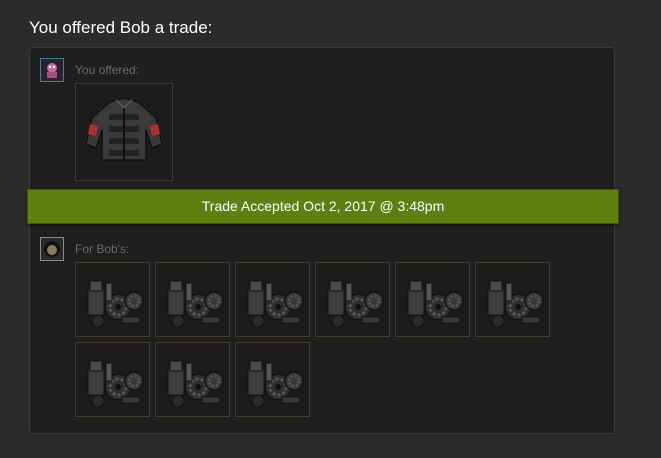  I want to click on bob-avatar, so click(52, 249).